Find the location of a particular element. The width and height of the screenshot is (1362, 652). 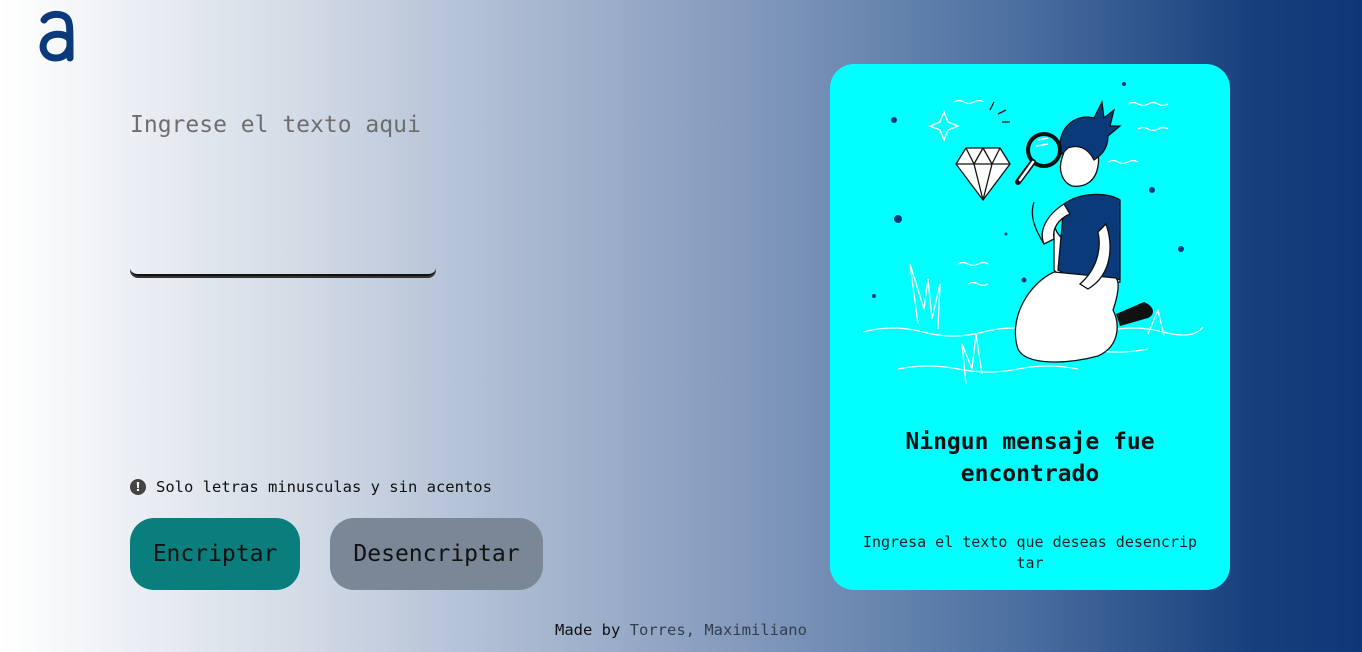

result-subtitle: Ingresa el texto que deseas desencriptar is located at coordinates (1030, 552).